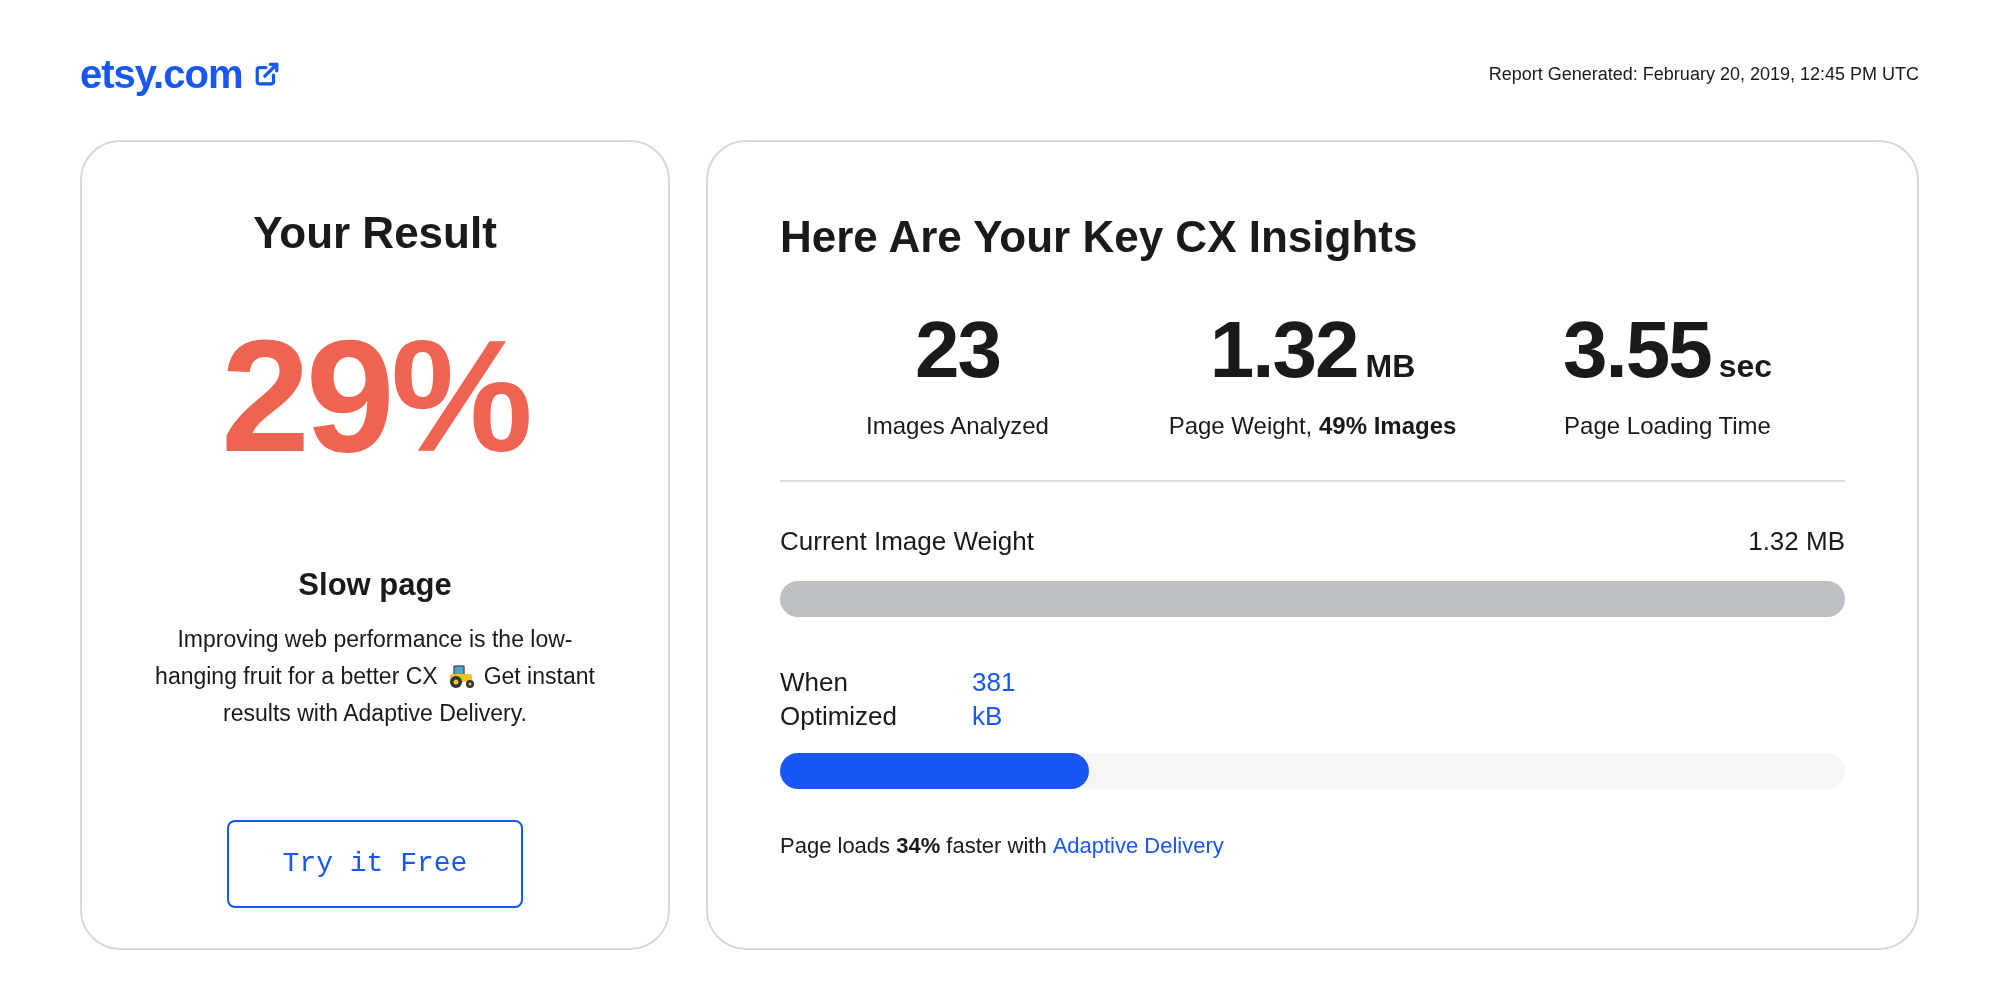 This screenshot has height=993, width=1999. Describe the element at coordinates (375, 585) in the screenshot. I see `verdict-text: Slow page` at that location.